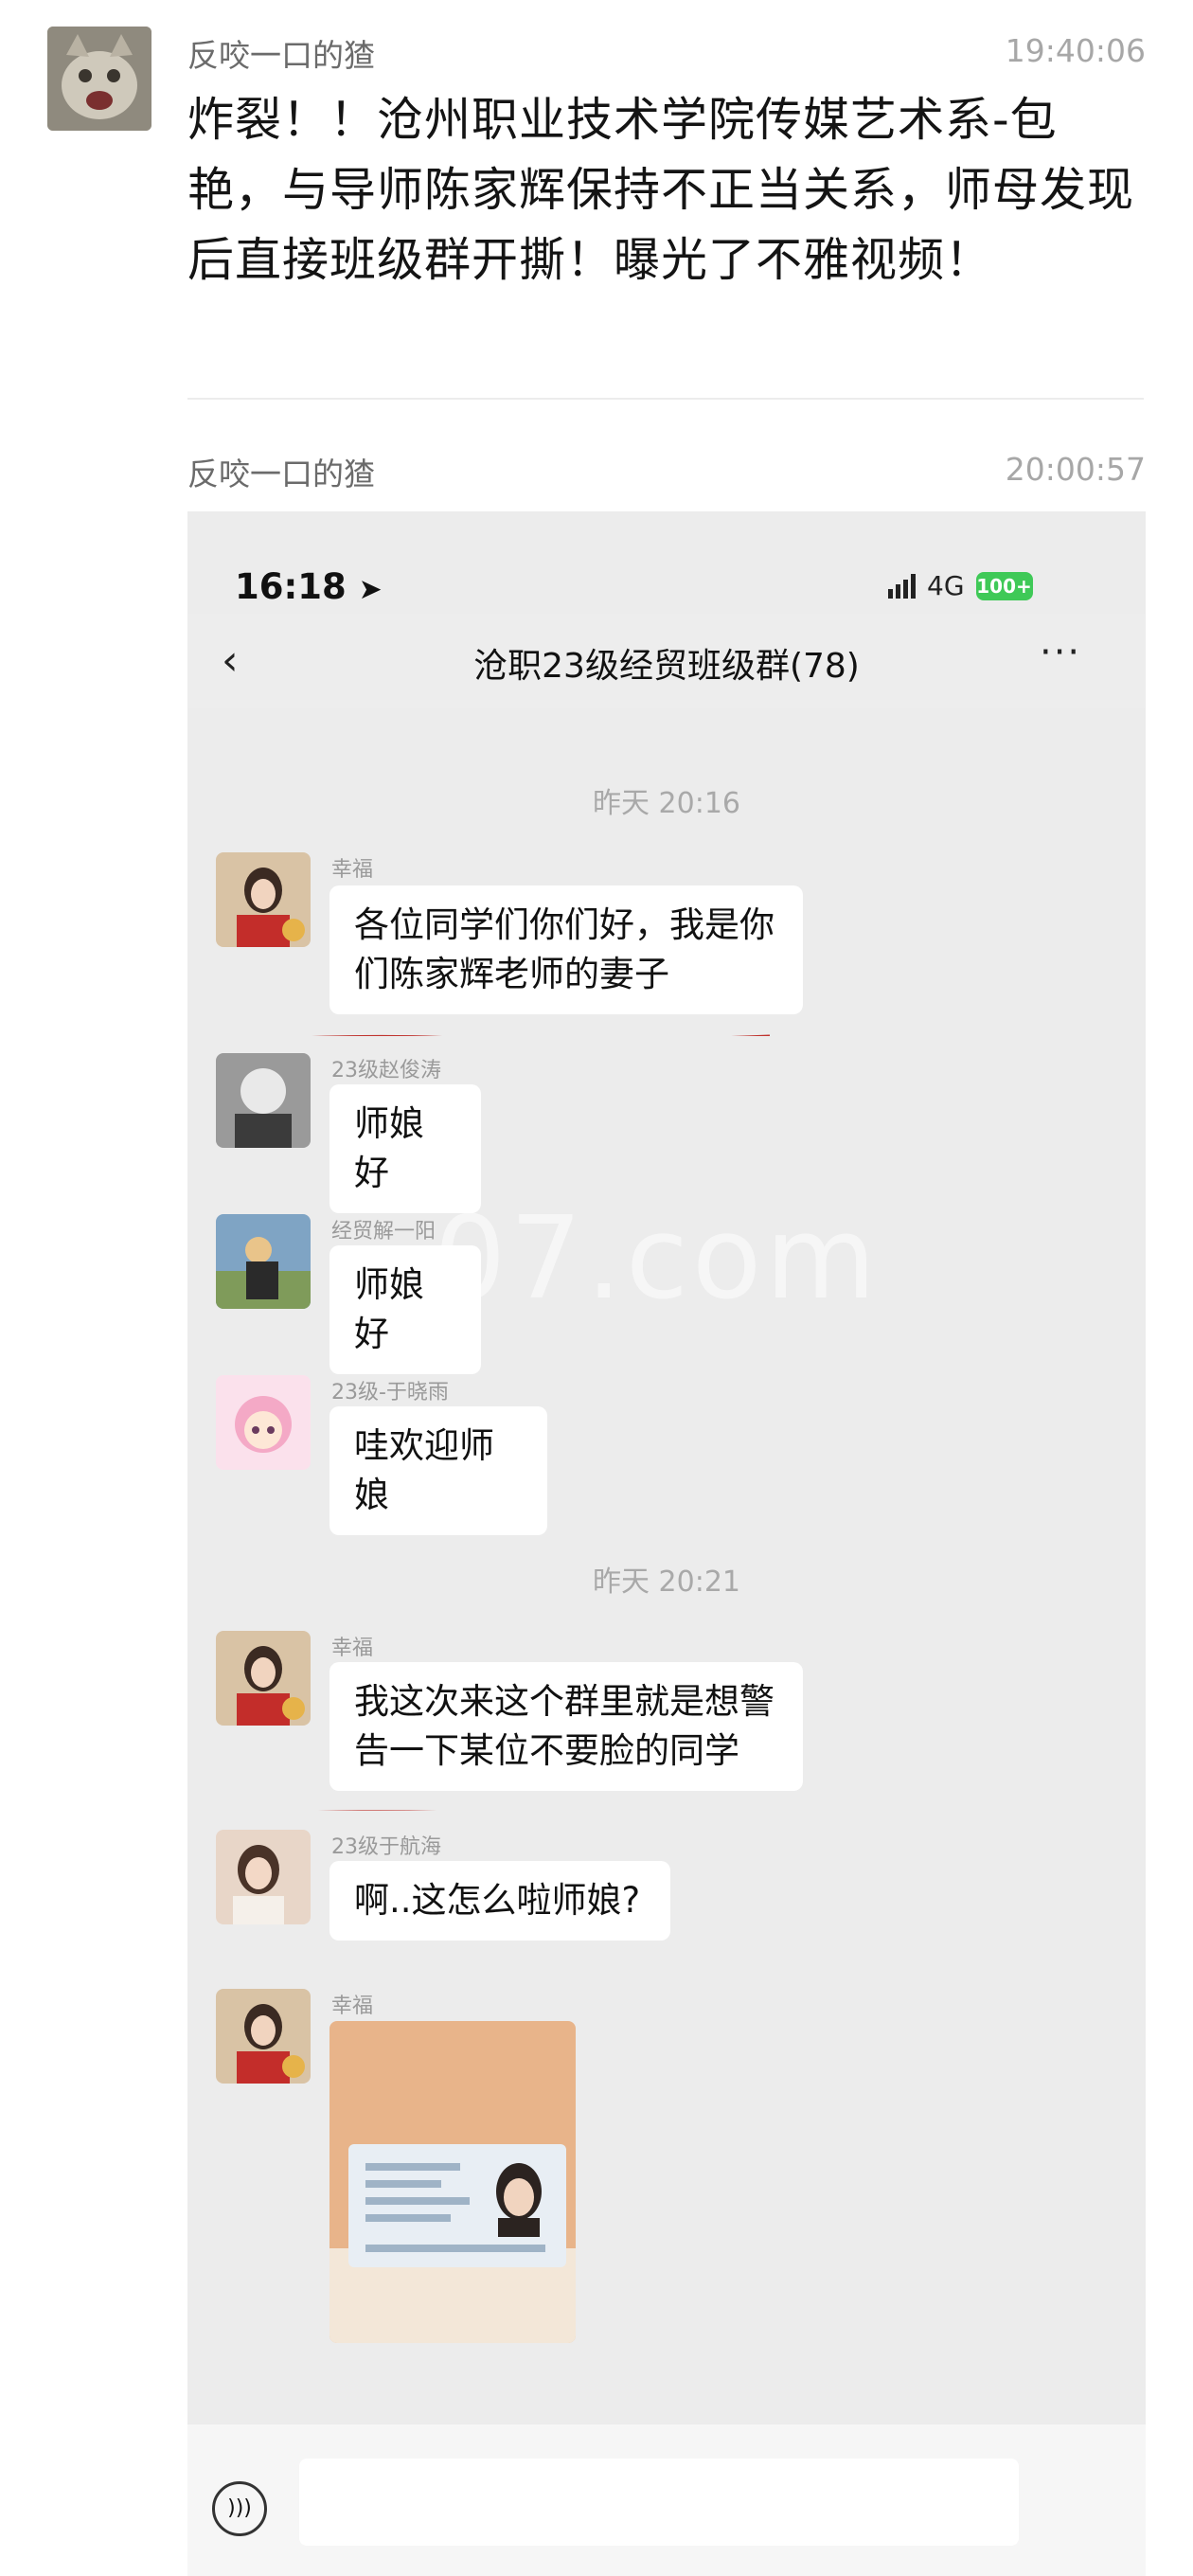 Image resolution: width=1193 pixels, height=2576 pixels. Describe the element at coordinates (99, 79) in the screenshot. I see `poster-avatar` at that location.